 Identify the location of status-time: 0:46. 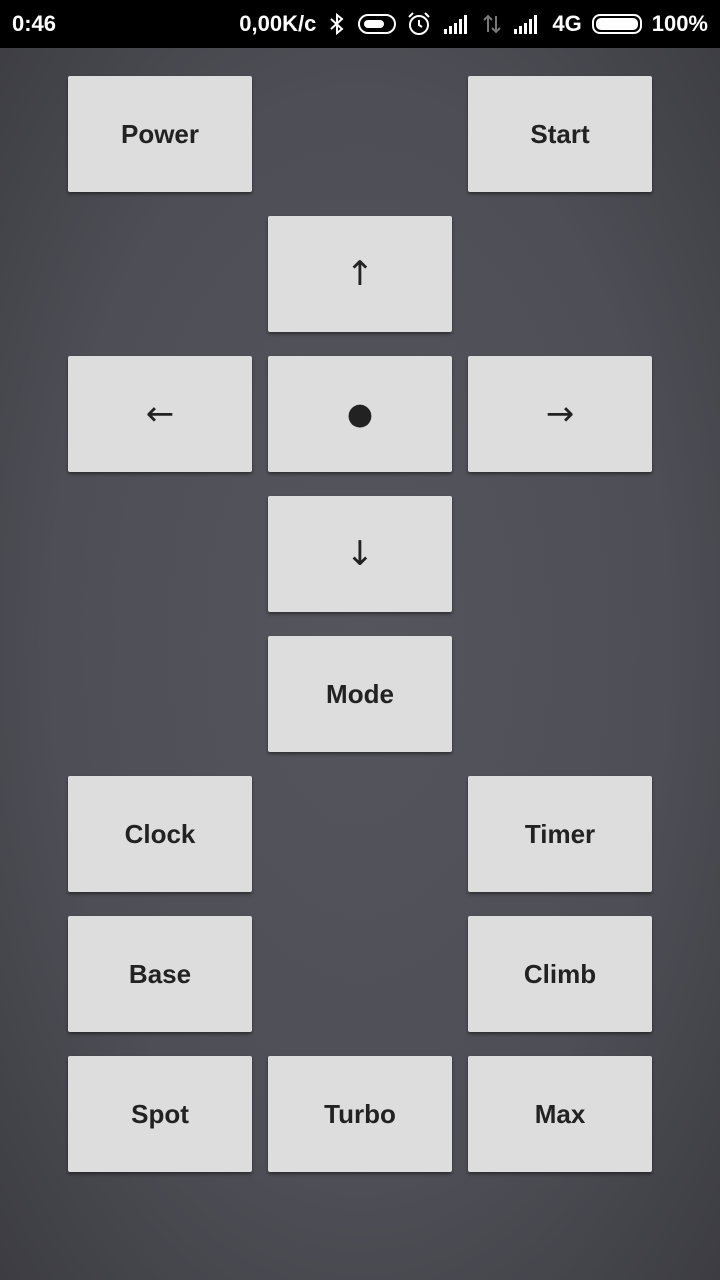
(34, 23).